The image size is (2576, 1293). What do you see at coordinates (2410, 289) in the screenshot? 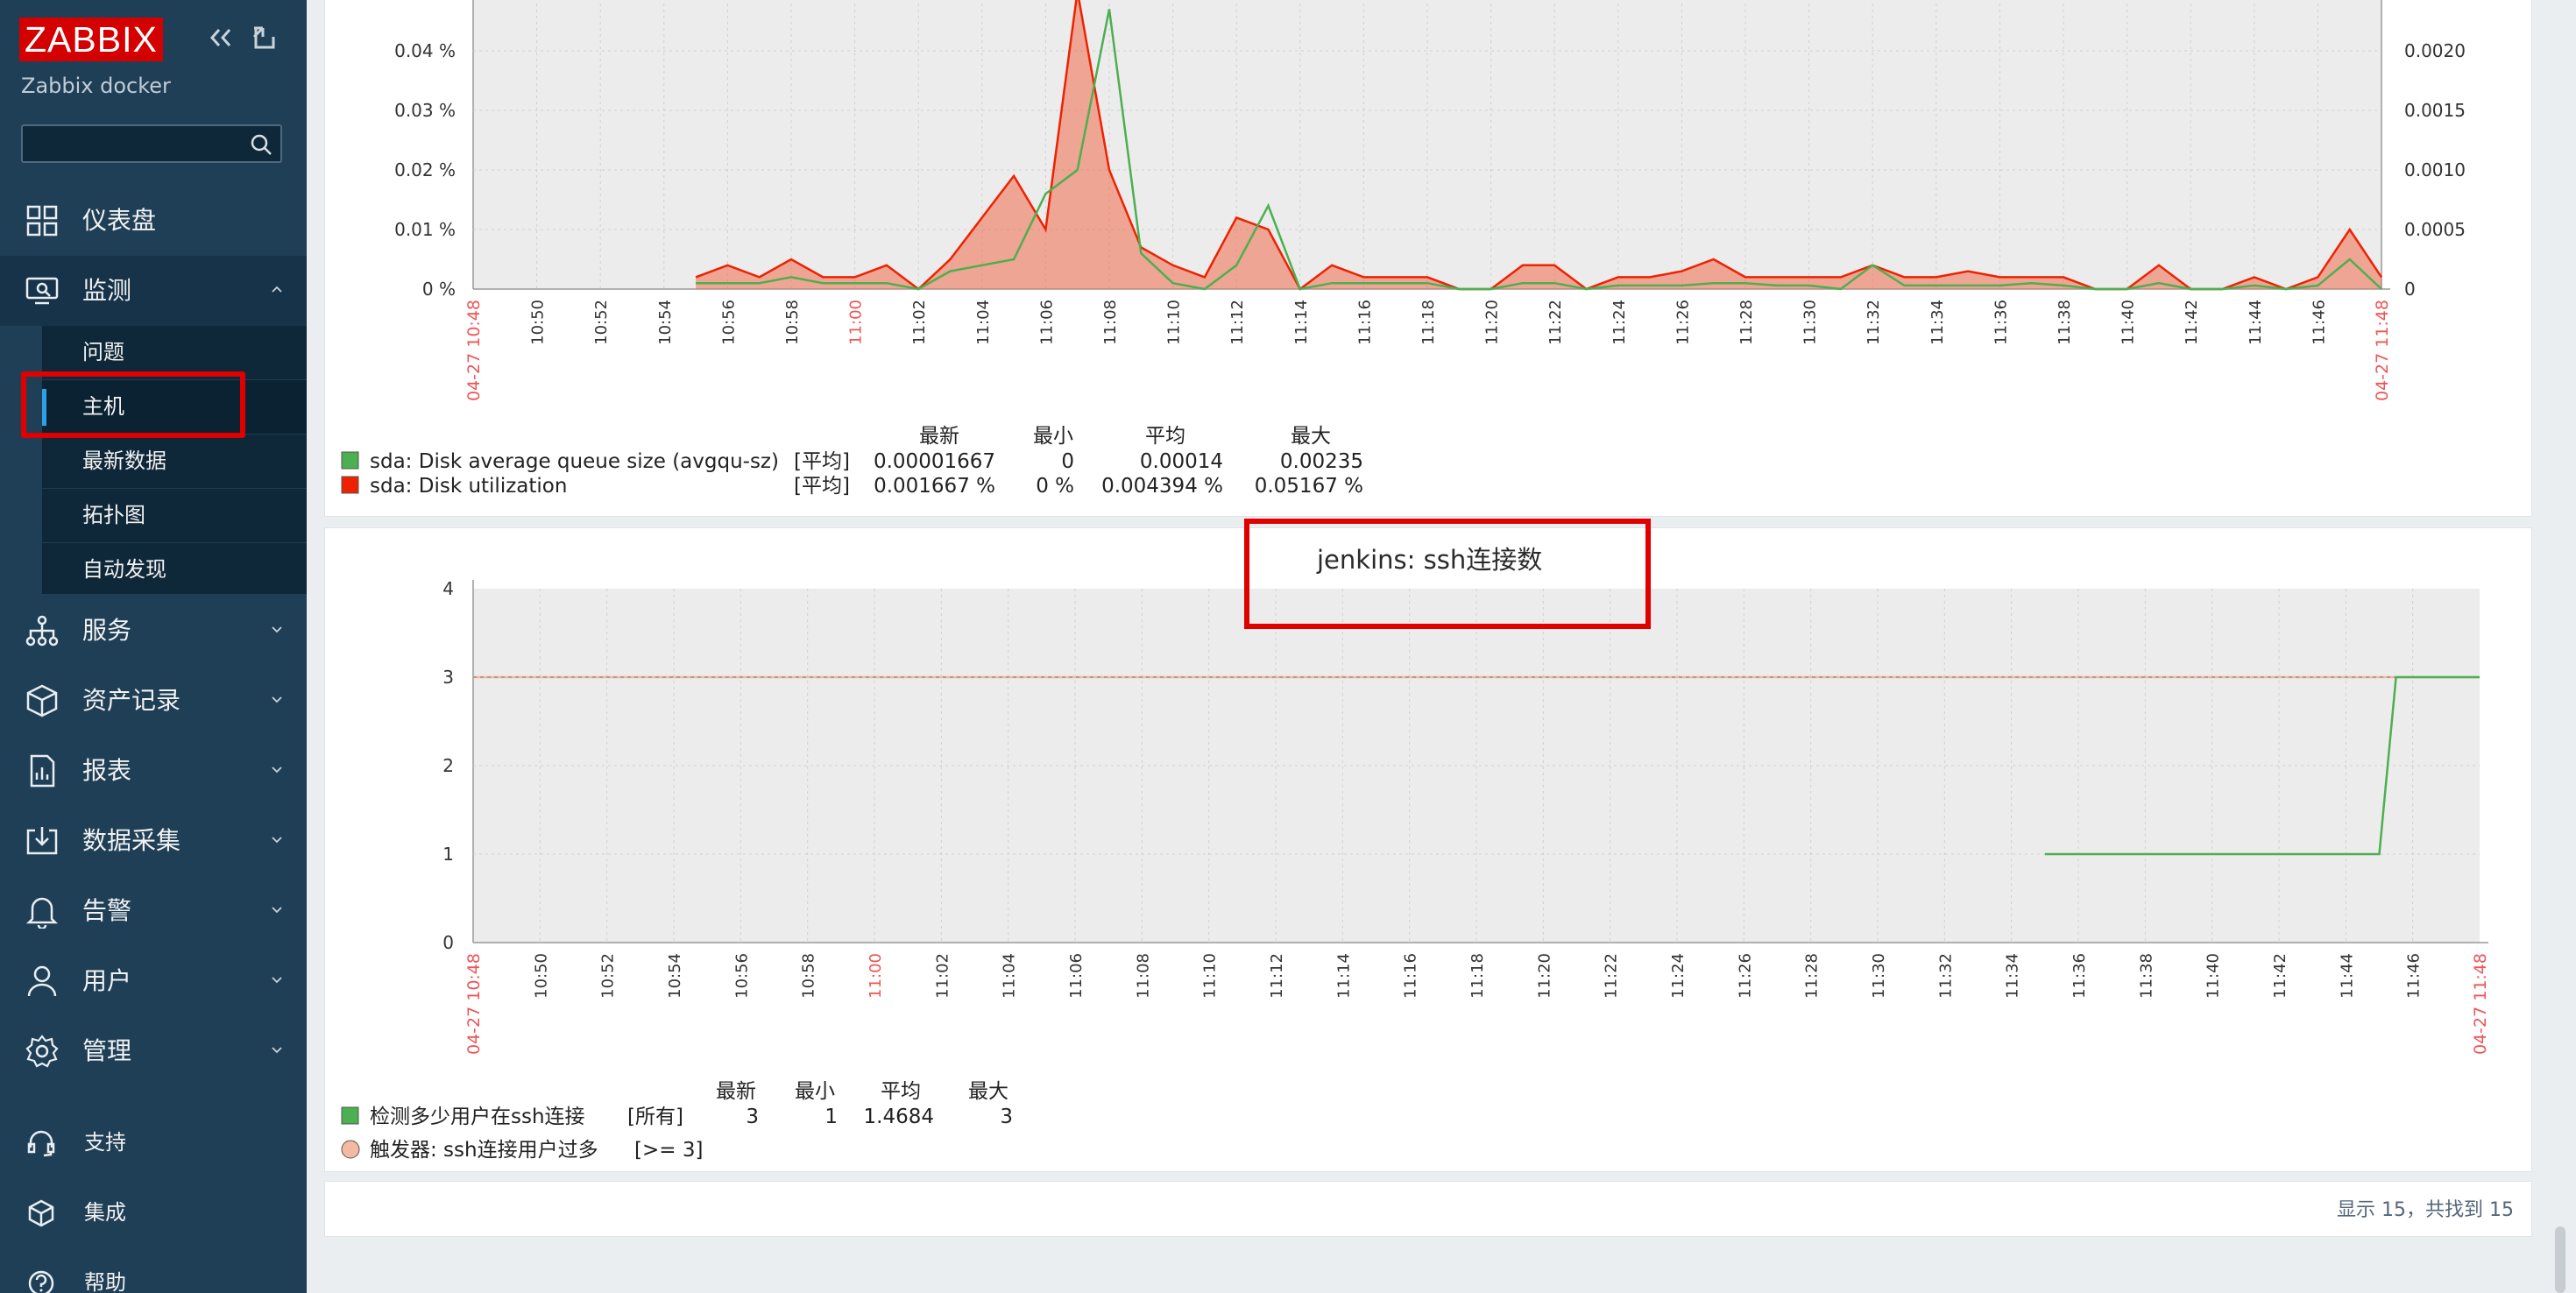
I see `y-right-tick-label: 0` at bounding box center [2410, 289].